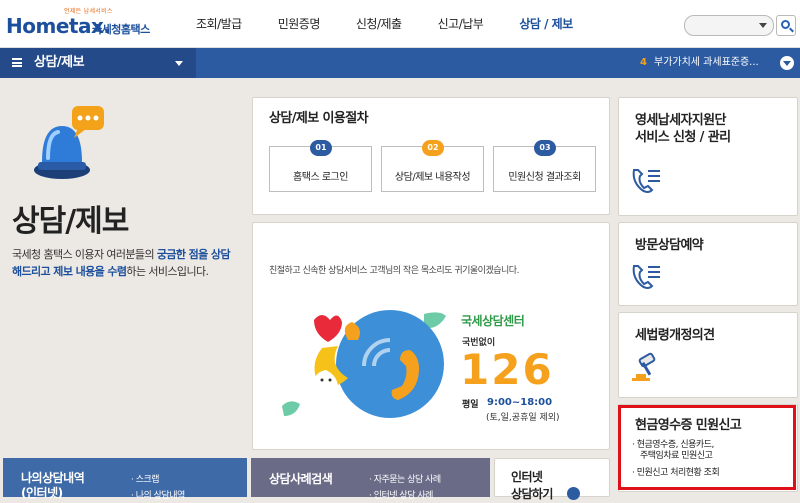 The image size is (800, 503). What do you see at coordinates (42, 493) in the screenshot?
I see `card-title-line2: (인터넷)` at bounding box center [42, 493].